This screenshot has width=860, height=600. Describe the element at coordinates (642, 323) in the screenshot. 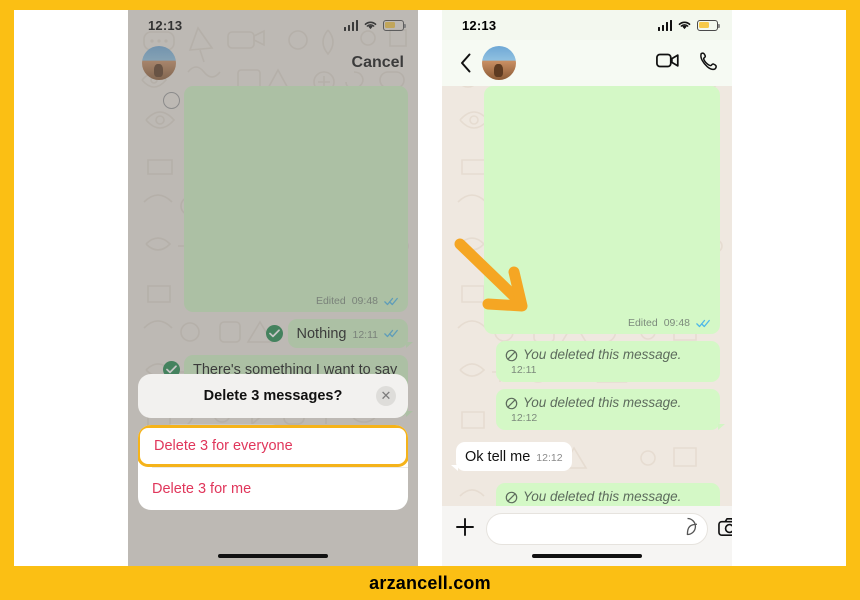

I see `edited-label: Edited` at that location.